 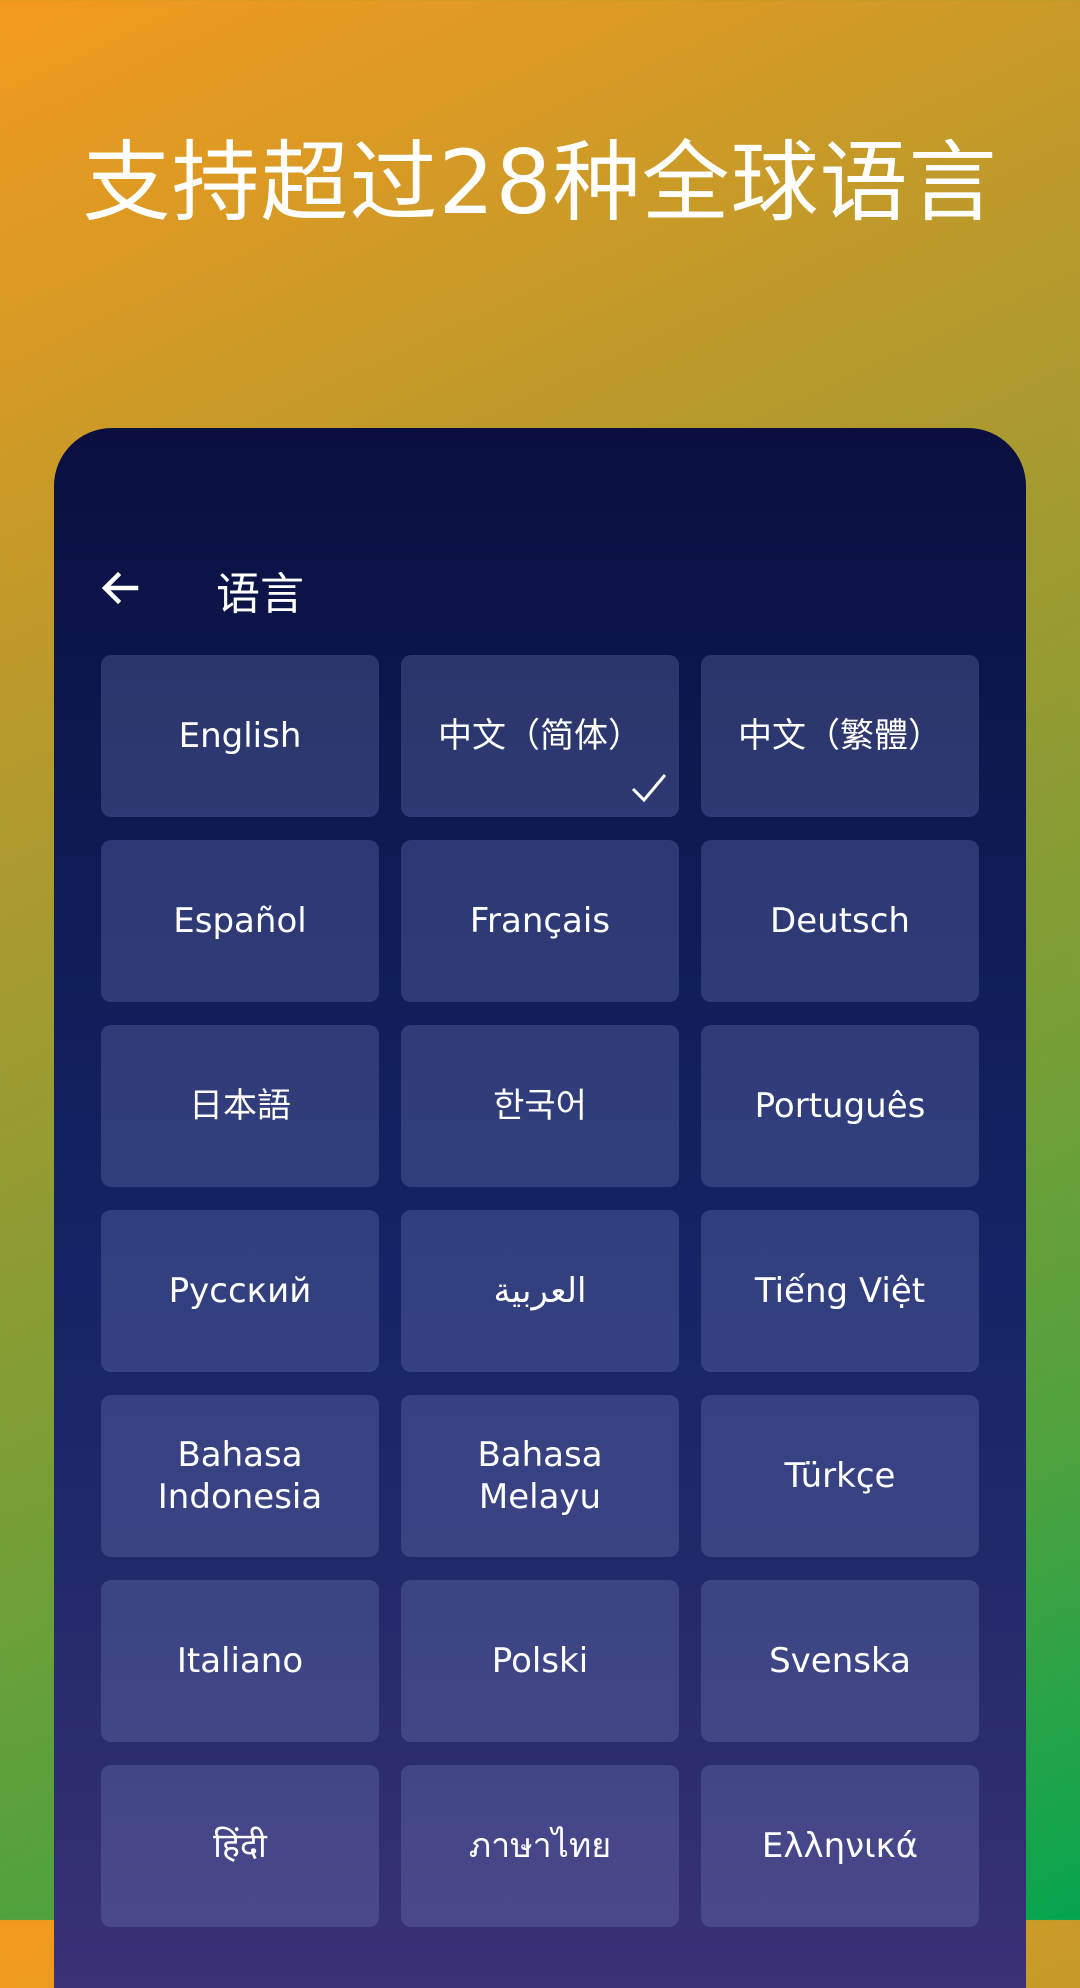 I want to click on language-tile-german: Deutsch, so click(x=840, y=921).